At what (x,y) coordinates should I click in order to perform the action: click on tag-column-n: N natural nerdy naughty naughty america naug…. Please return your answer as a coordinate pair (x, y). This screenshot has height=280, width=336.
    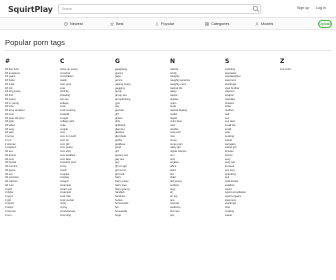
    Looking at the image, I should click on (195, 137).